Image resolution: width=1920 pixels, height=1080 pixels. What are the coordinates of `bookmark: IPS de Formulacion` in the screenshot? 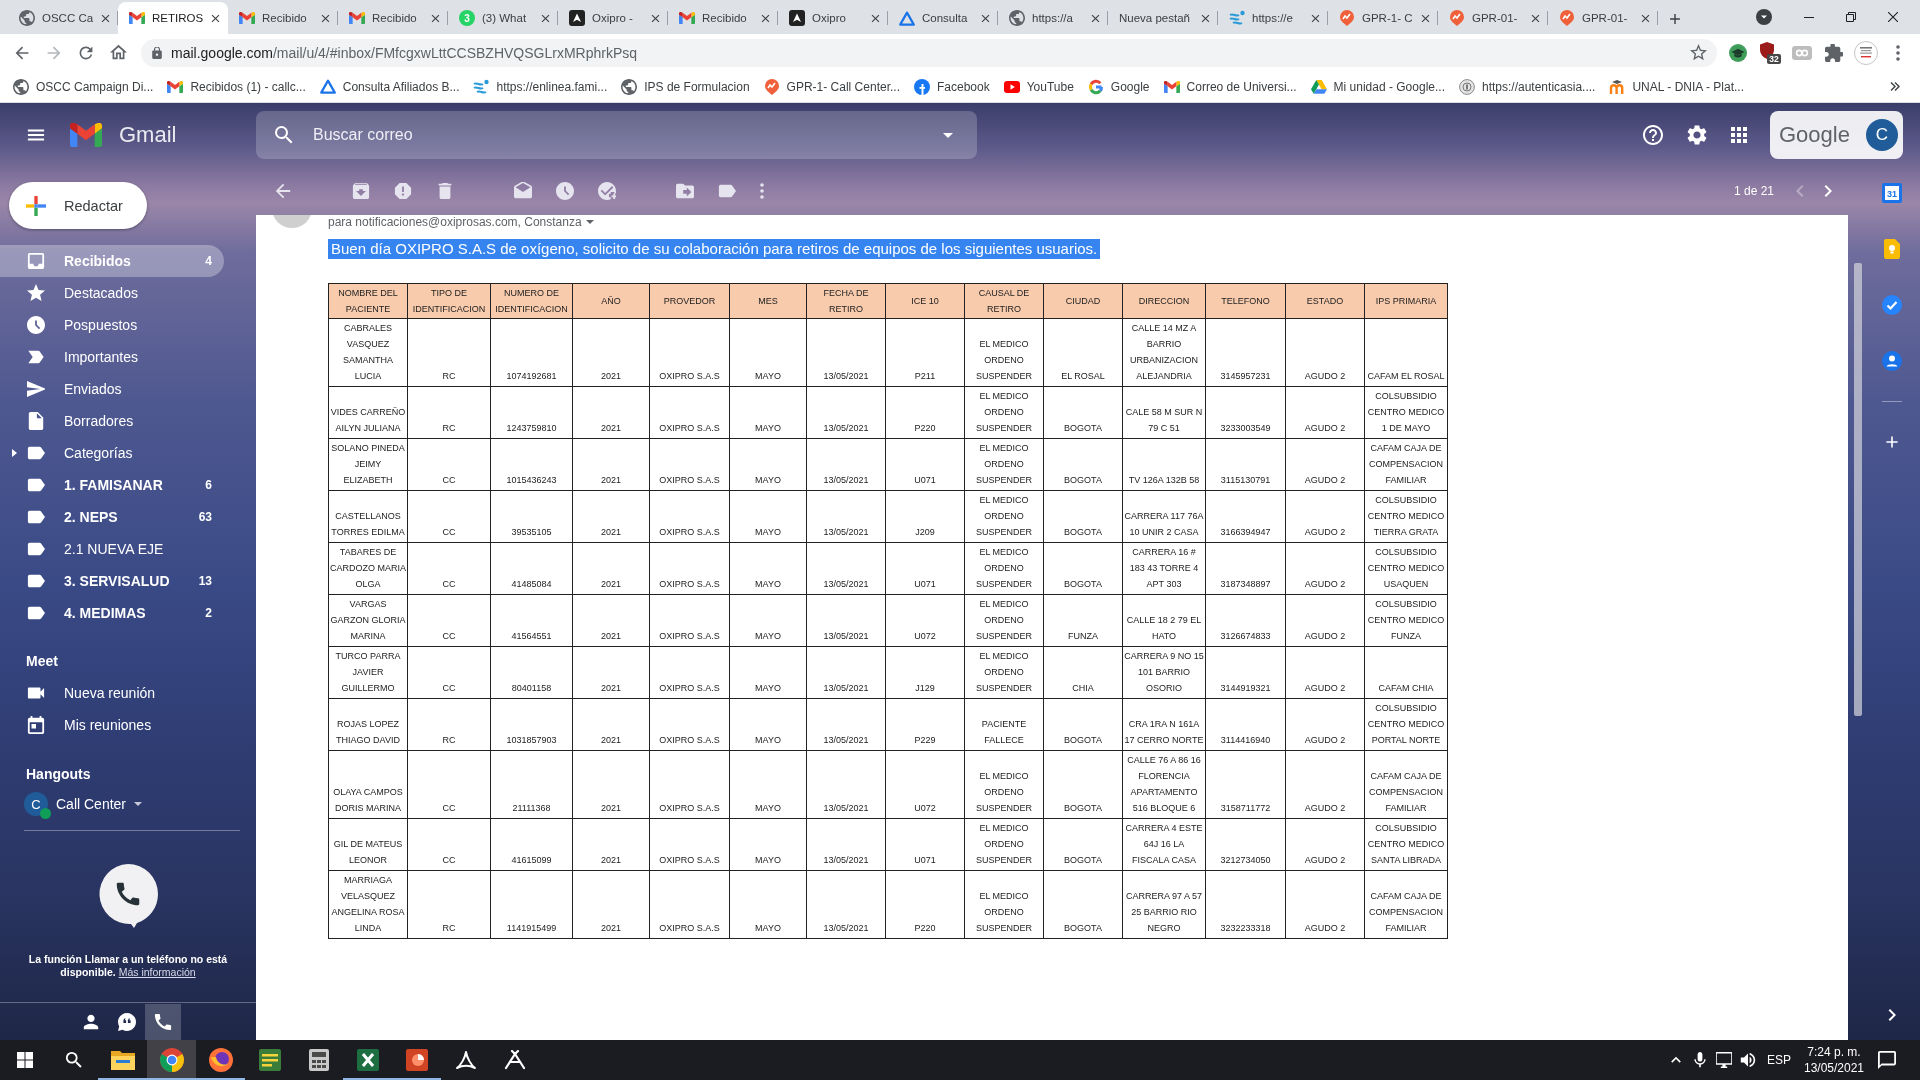 It's located at (685, 86).